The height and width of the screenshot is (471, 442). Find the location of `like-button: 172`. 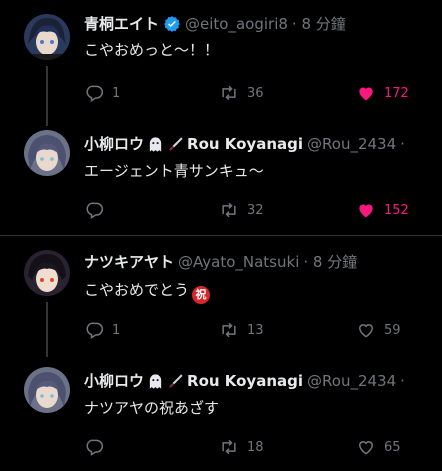

like-button: 172 is located at coordinates (382, 93).